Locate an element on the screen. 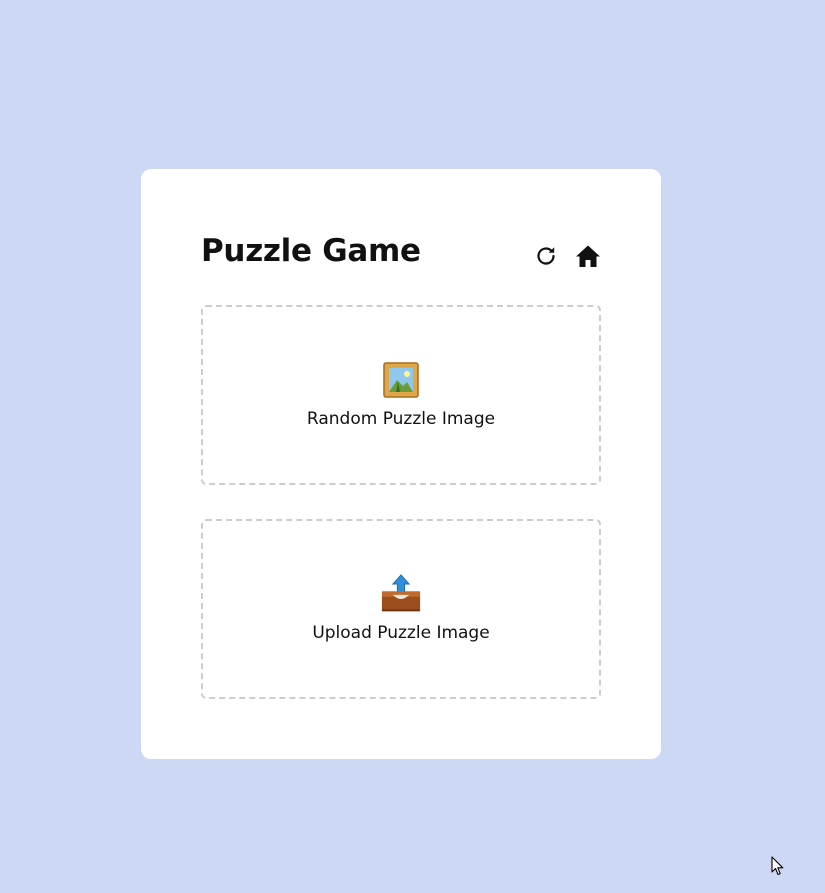 The image size is (825, 893). random-puzzle-label: Random Puzzle Image is located at coordinates (401, 419).